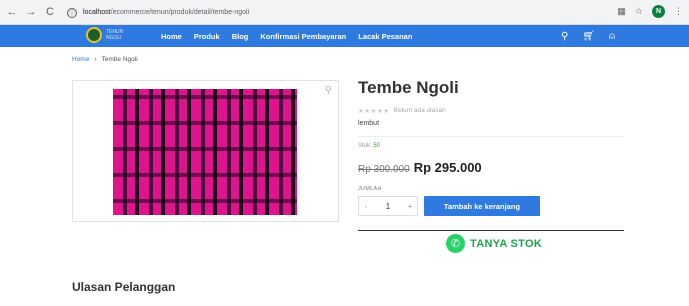  What do you see at coordinates (97, 12) in the screenshot?
I see `url-host: localhost` at bounding box center [97, 12].